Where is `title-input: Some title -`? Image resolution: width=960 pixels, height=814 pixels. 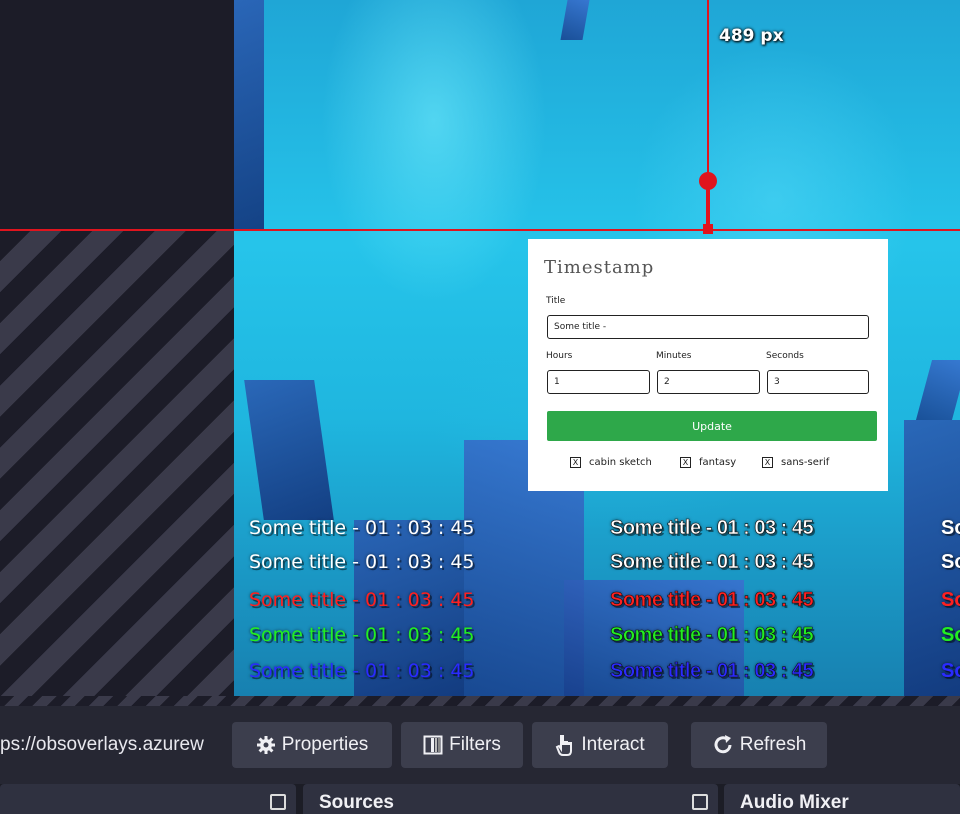
title-input: Some title - is located at coordinates (708, 327).